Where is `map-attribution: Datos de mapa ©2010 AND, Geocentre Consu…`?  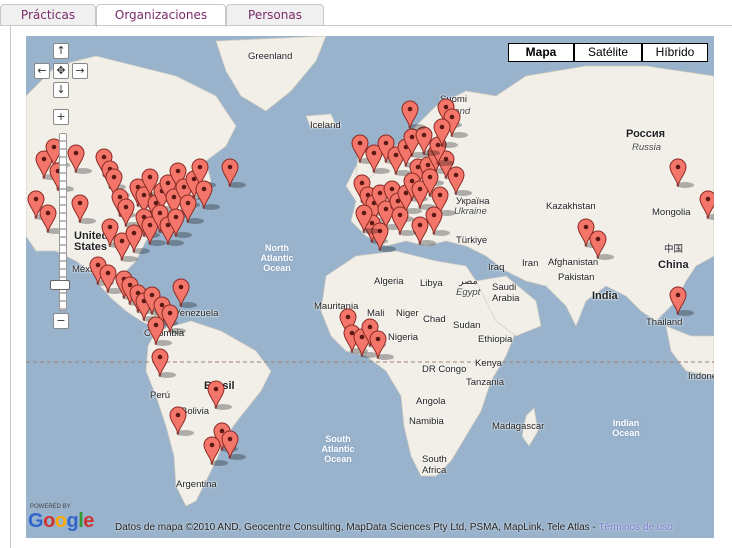
map-attribution: Datos de mapa ©2010 AND, Geocentre Consu… is located at coordinates (394, 527).